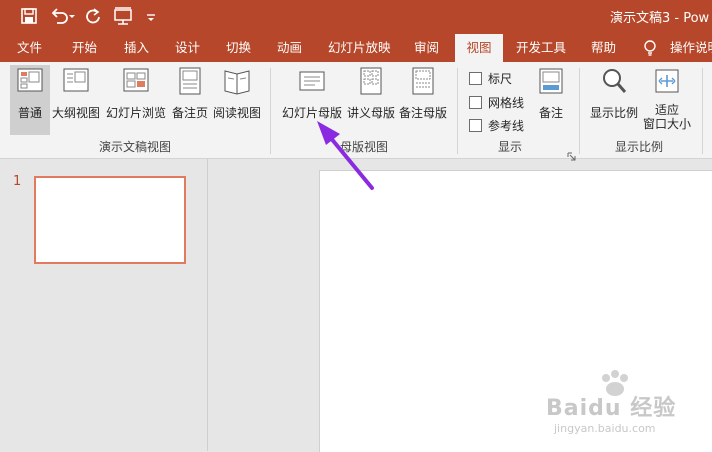 Image resolution: width=712 pixels, height=452 pixels. Describe the element at coordinates (611, 408) in the screenshot. I see `watermark-line1: Baidu 经验` at that location.